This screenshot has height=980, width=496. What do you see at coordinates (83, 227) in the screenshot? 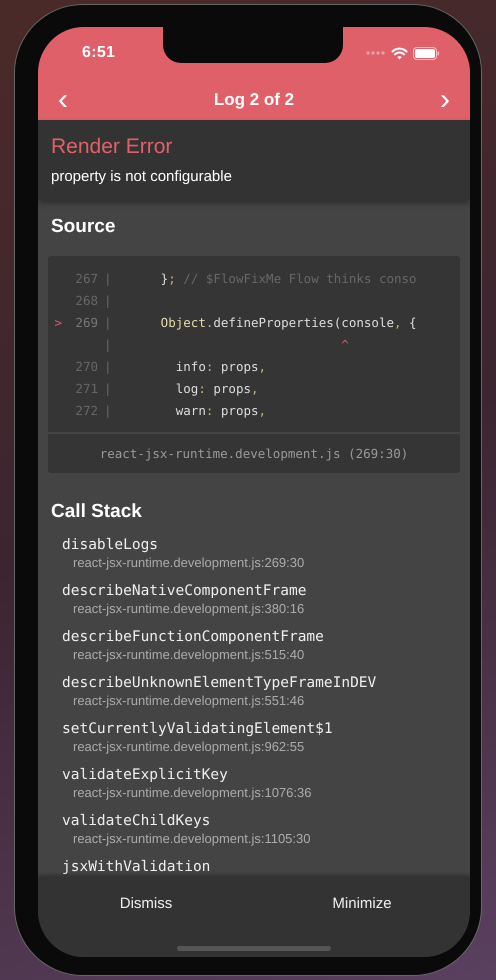
I see `section-heading: Source` at bounding box center [83, 227].